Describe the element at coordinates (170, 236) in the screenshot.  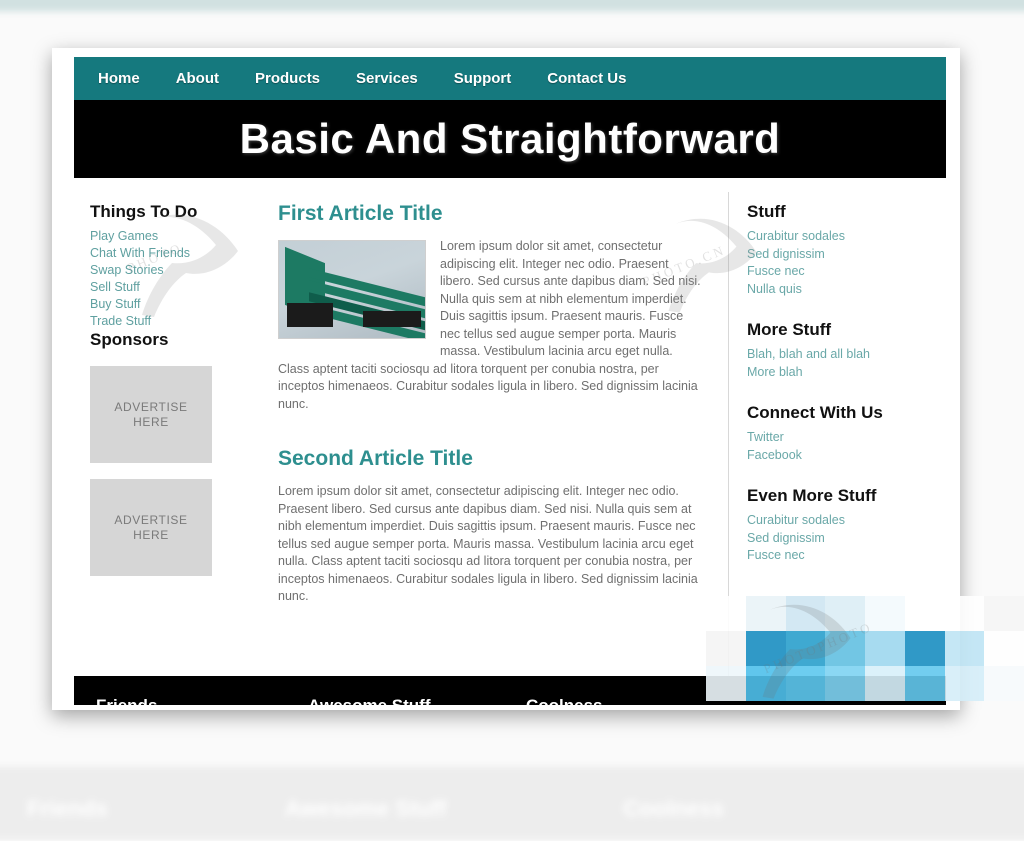
I see `list-item: Play Games` at that location.